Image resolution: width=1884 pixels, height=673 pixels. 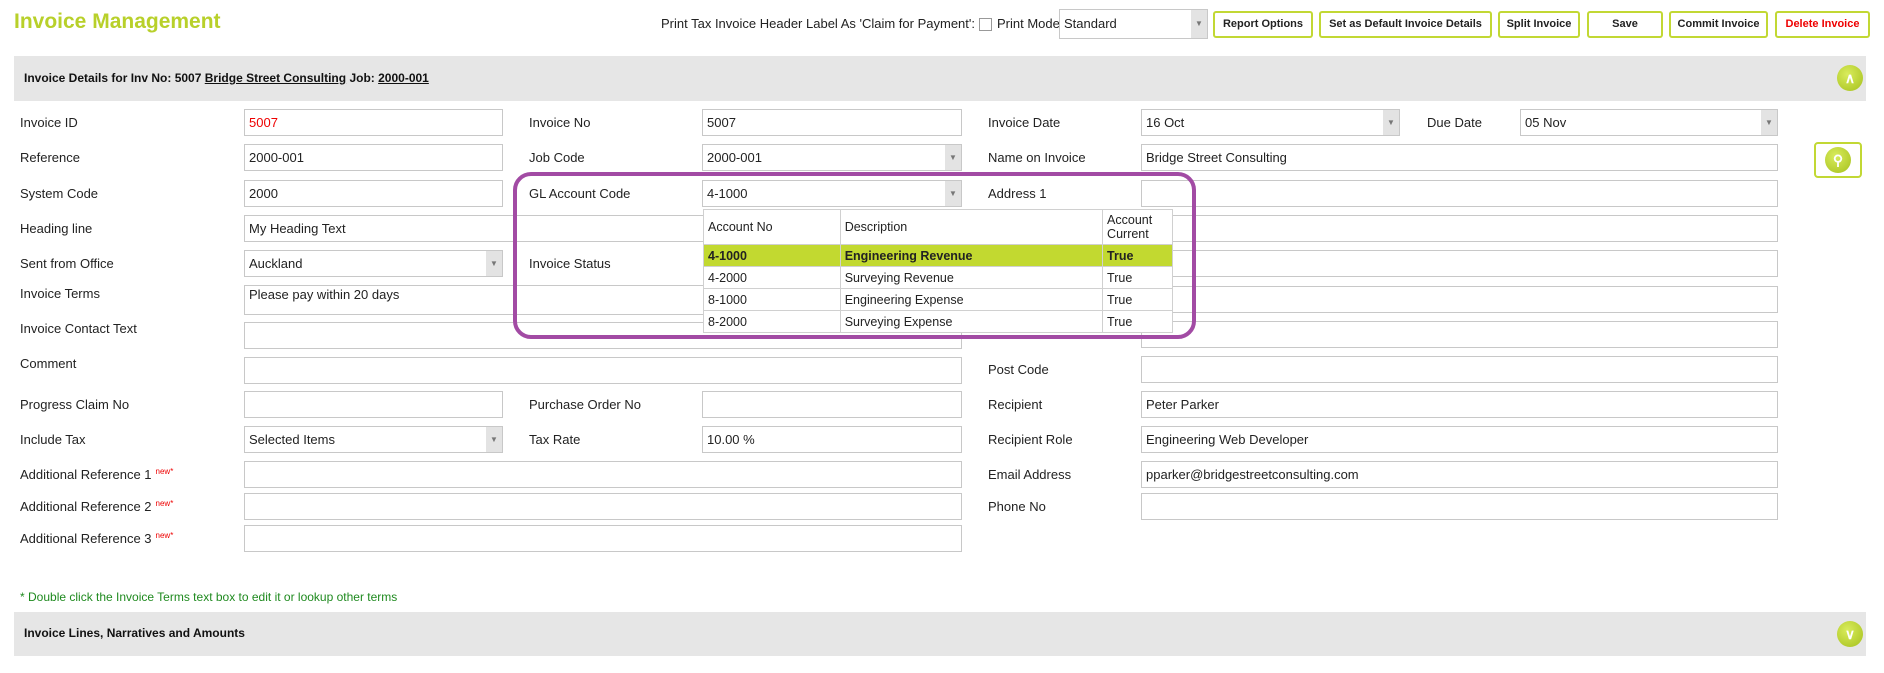 I want to click on recipient-role-label: Recipient Role, so click(x=1030, y=439).